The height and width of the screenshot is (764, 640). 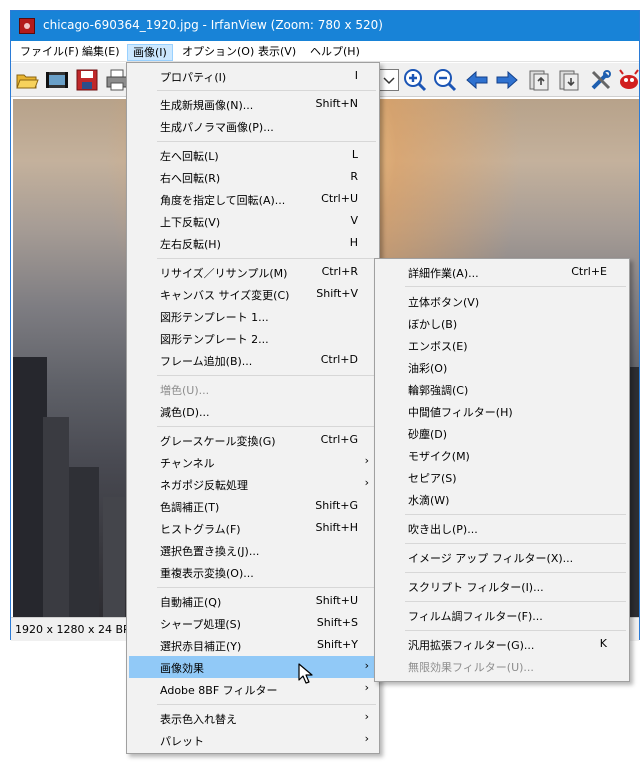 I want to click on image-menu-item-7: 左右反転(H) H, so click(x=253, y=243).